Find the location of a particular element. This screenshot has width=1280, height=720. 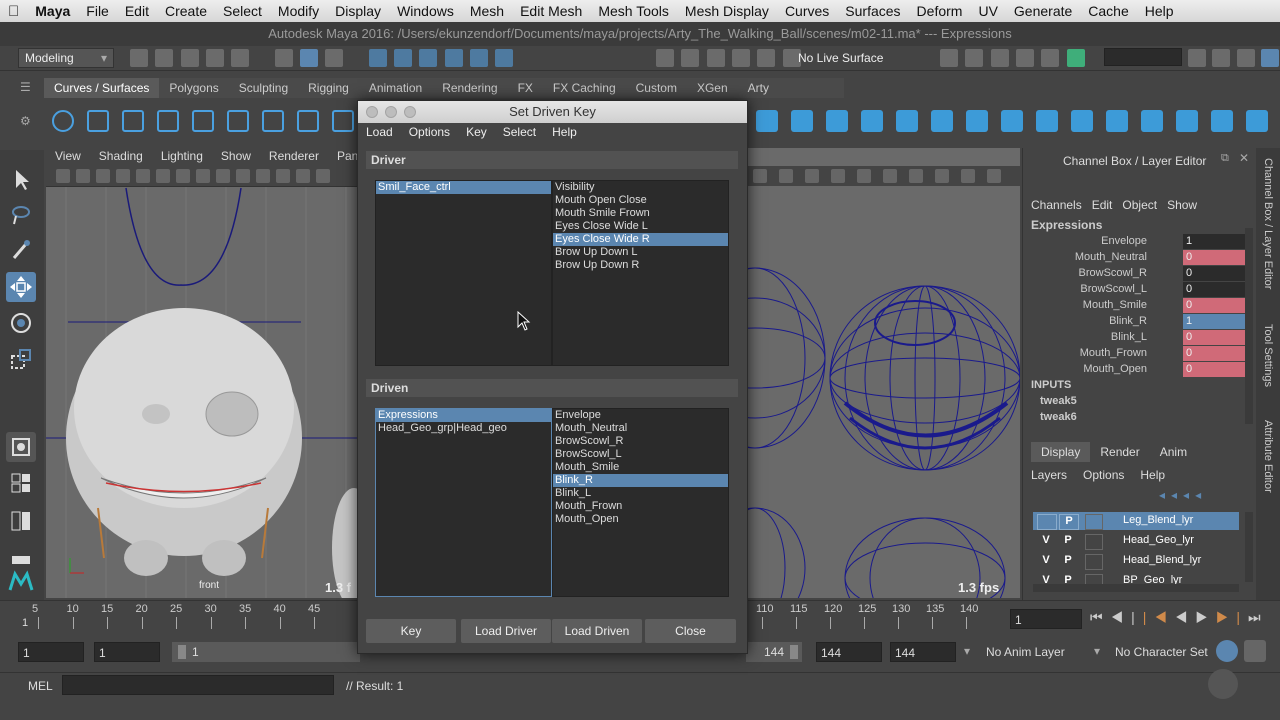

auto-key-icon is located at coordinates (1227, 651).